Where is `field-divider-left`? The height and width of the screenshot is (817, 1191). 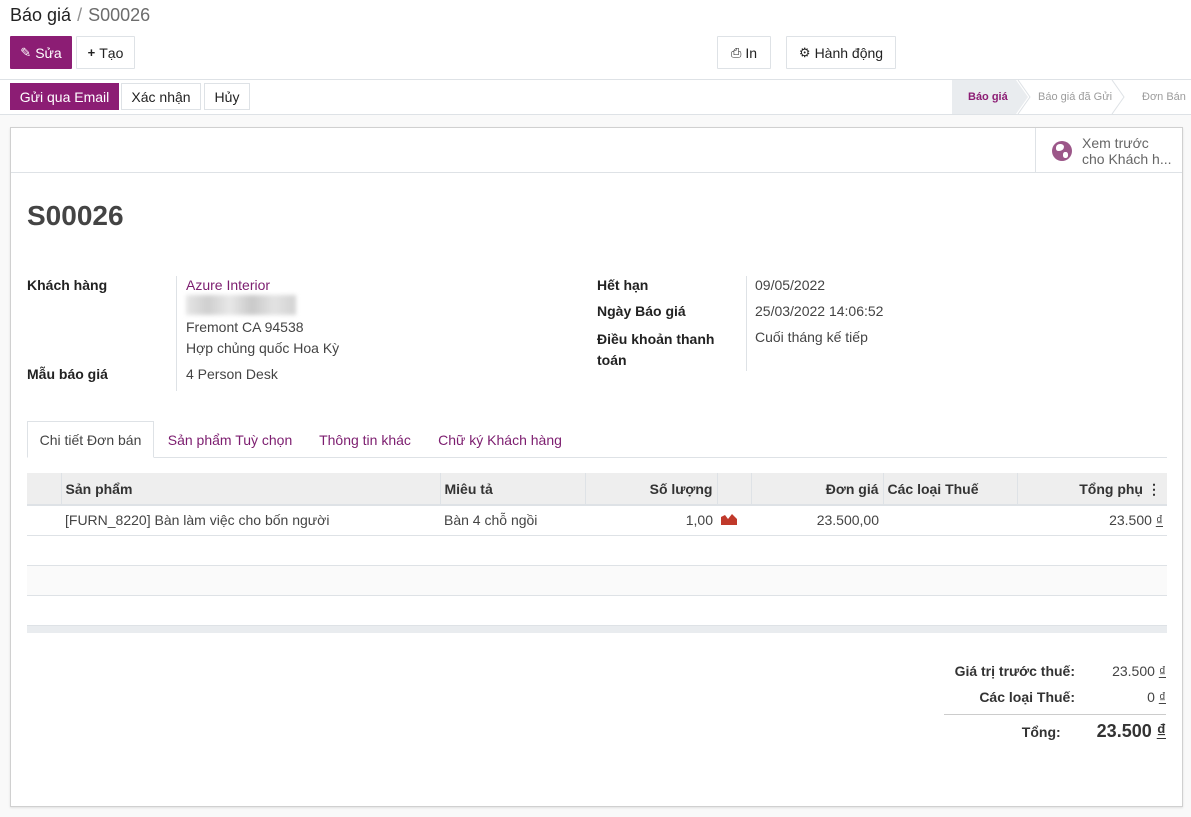 field-divider-left is located at coordinates (176, 333).